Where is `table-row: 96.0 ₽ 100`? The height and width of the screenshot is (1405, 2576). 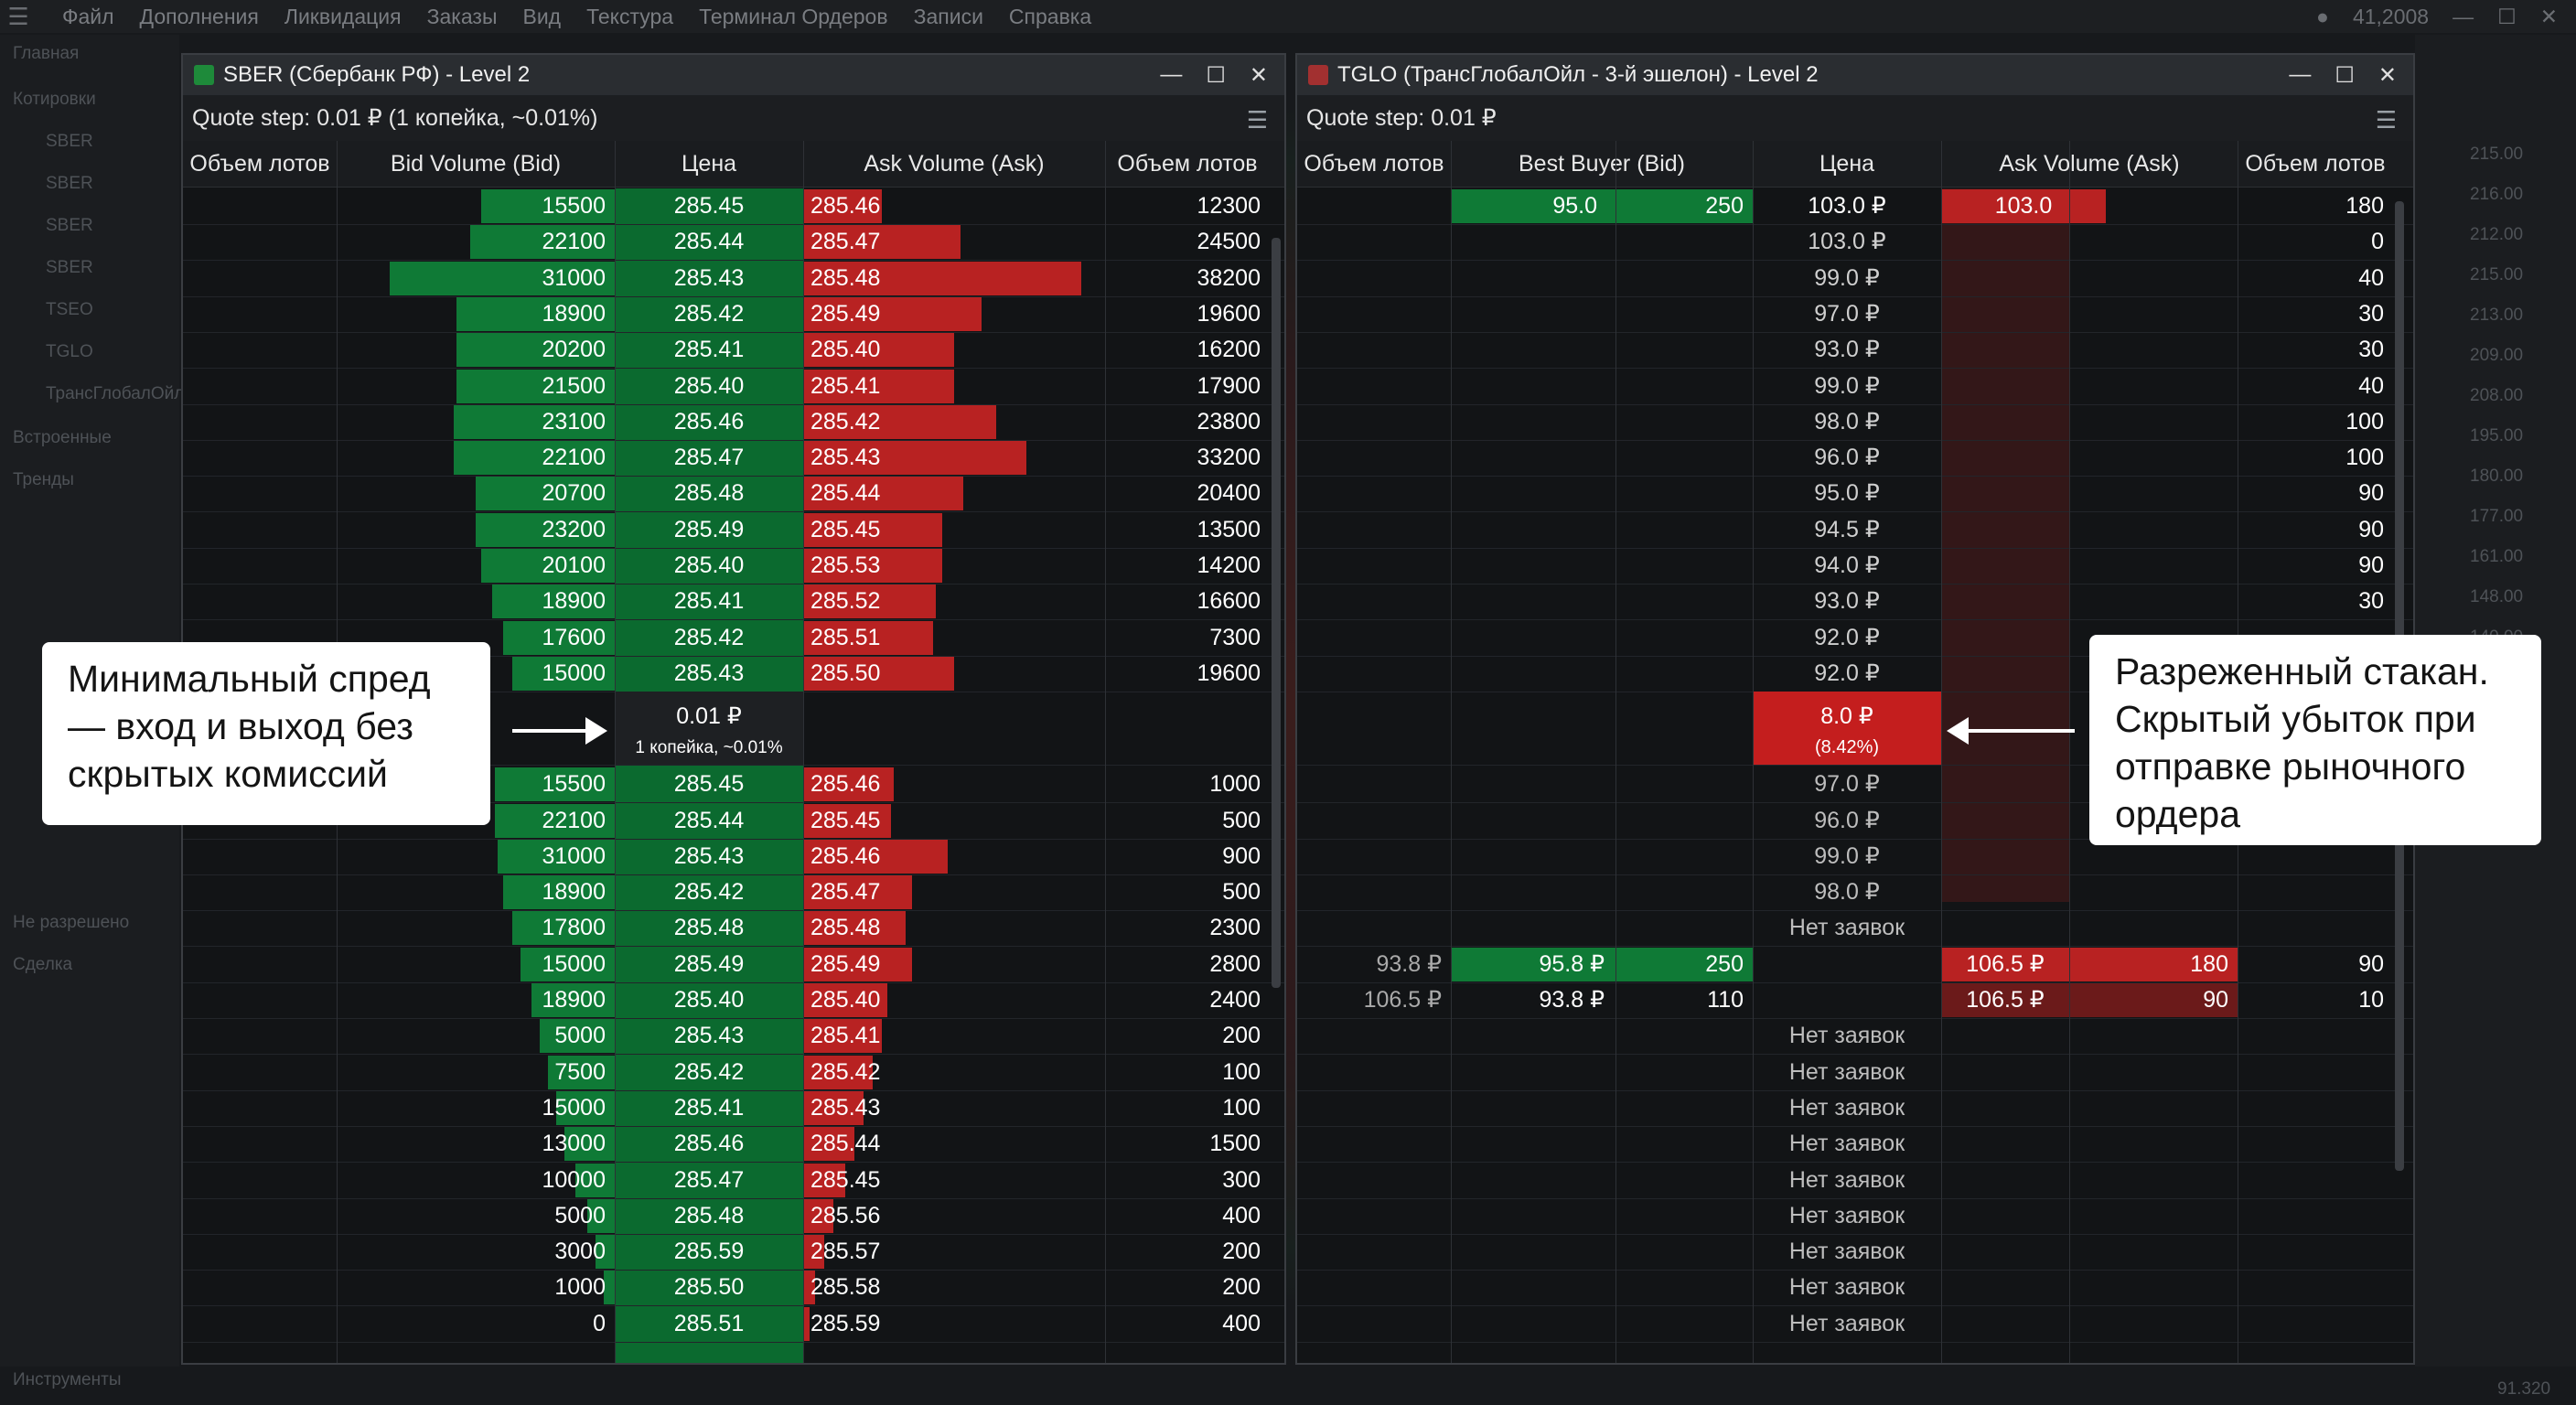 table-row: 96.0 ₽ 100 is located at coordinates (1855, 458).